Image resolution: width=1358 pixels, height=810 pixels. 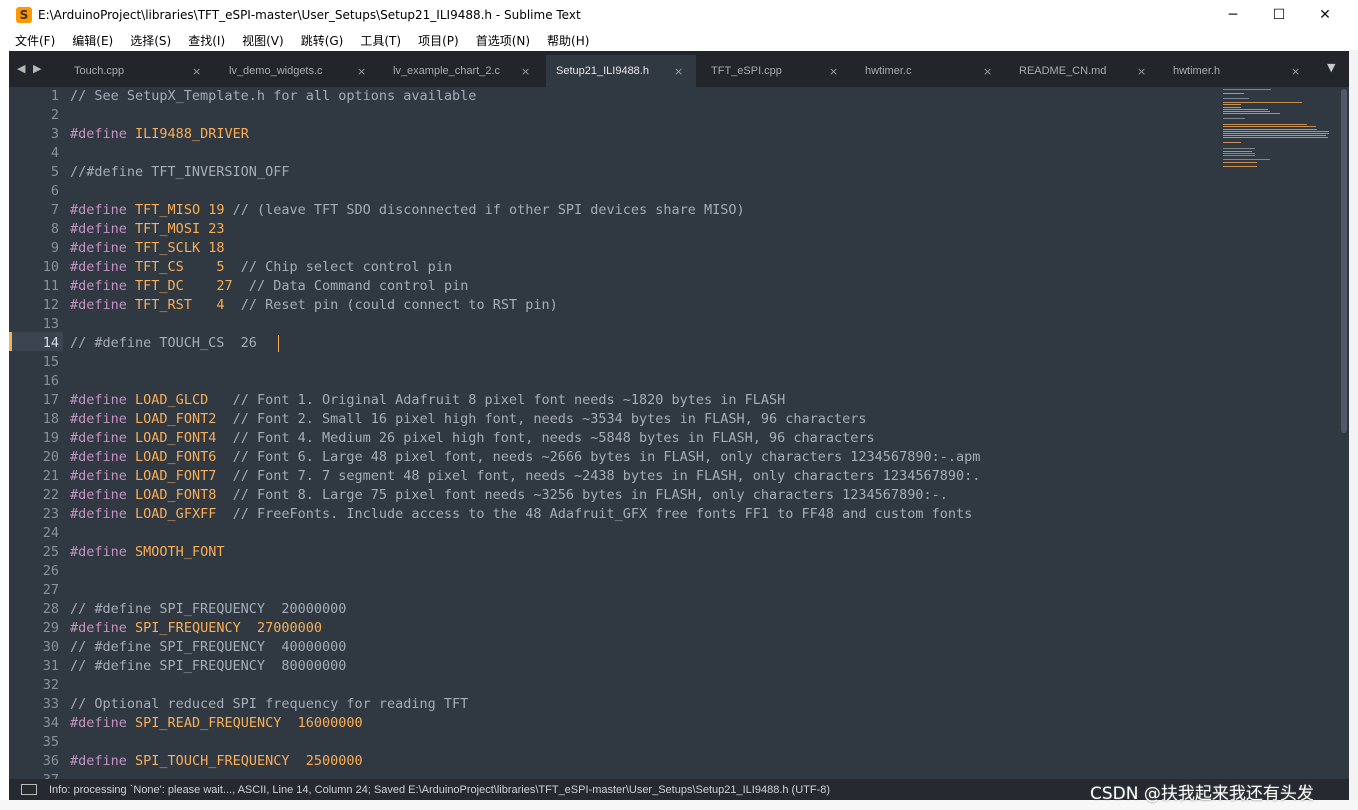 What do you see at coordinates (50, 609) in the screenshot?
I see `line-number: 28` at bounding box center [50, 609].